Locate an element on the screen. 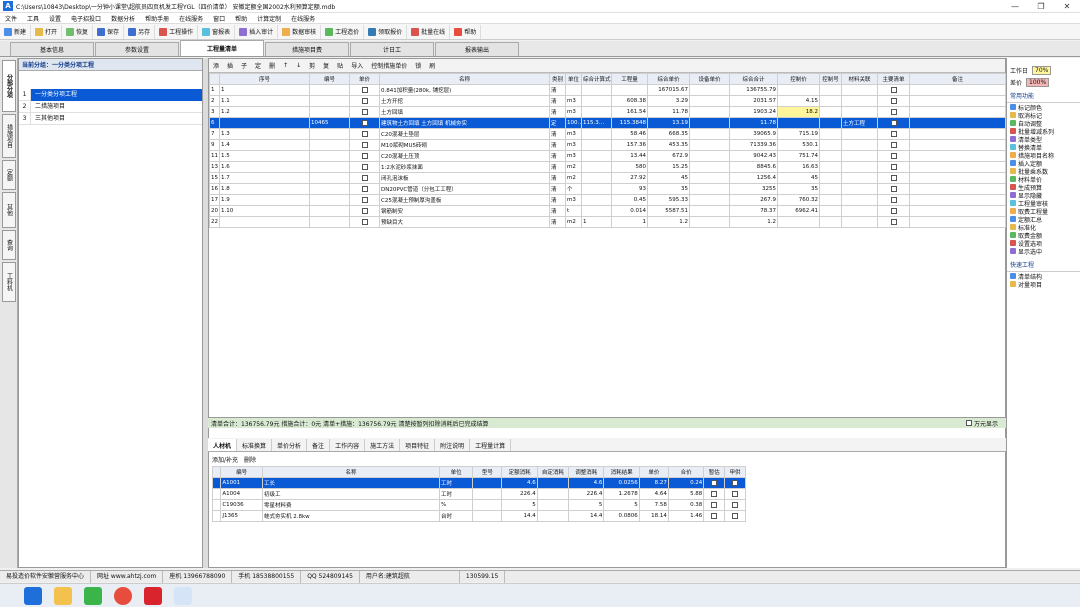 Image resolution: width=1080 pixels, height=607 pixels. cell-self is located at coordinates (553, 516).